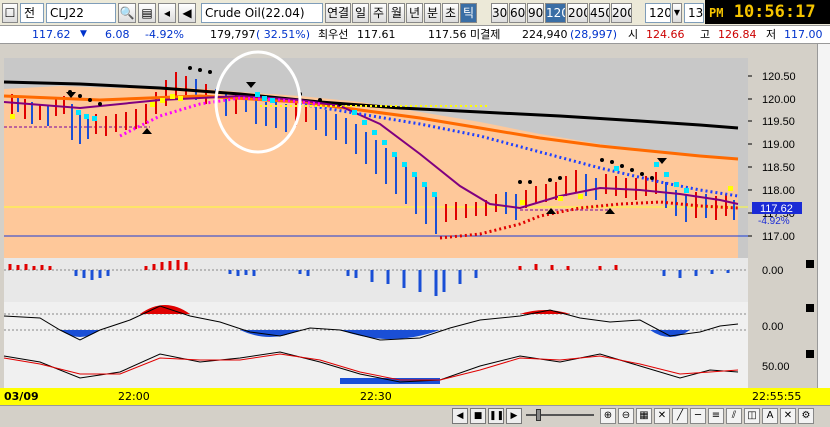 This screenshot has width=830, height=427. What do you see at coordinates (621, 13) in the screenshot?
I see `interval-200b: 200` at bounding box center [621, 13].